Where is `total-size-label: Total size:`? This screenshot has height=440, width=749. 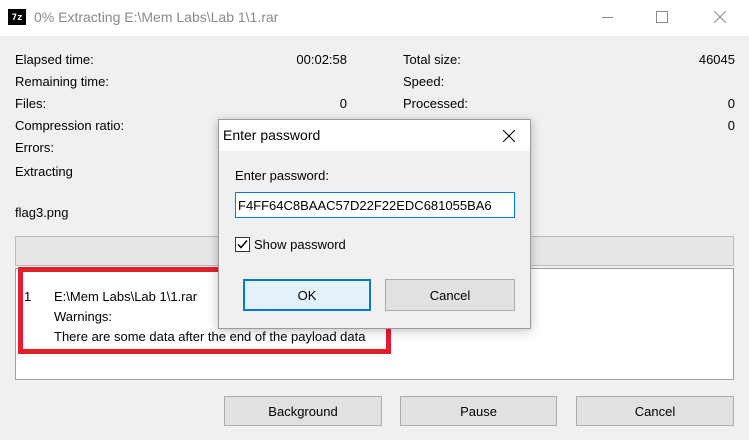 total-size-label: Total size: is located at coordinates (432, 59).